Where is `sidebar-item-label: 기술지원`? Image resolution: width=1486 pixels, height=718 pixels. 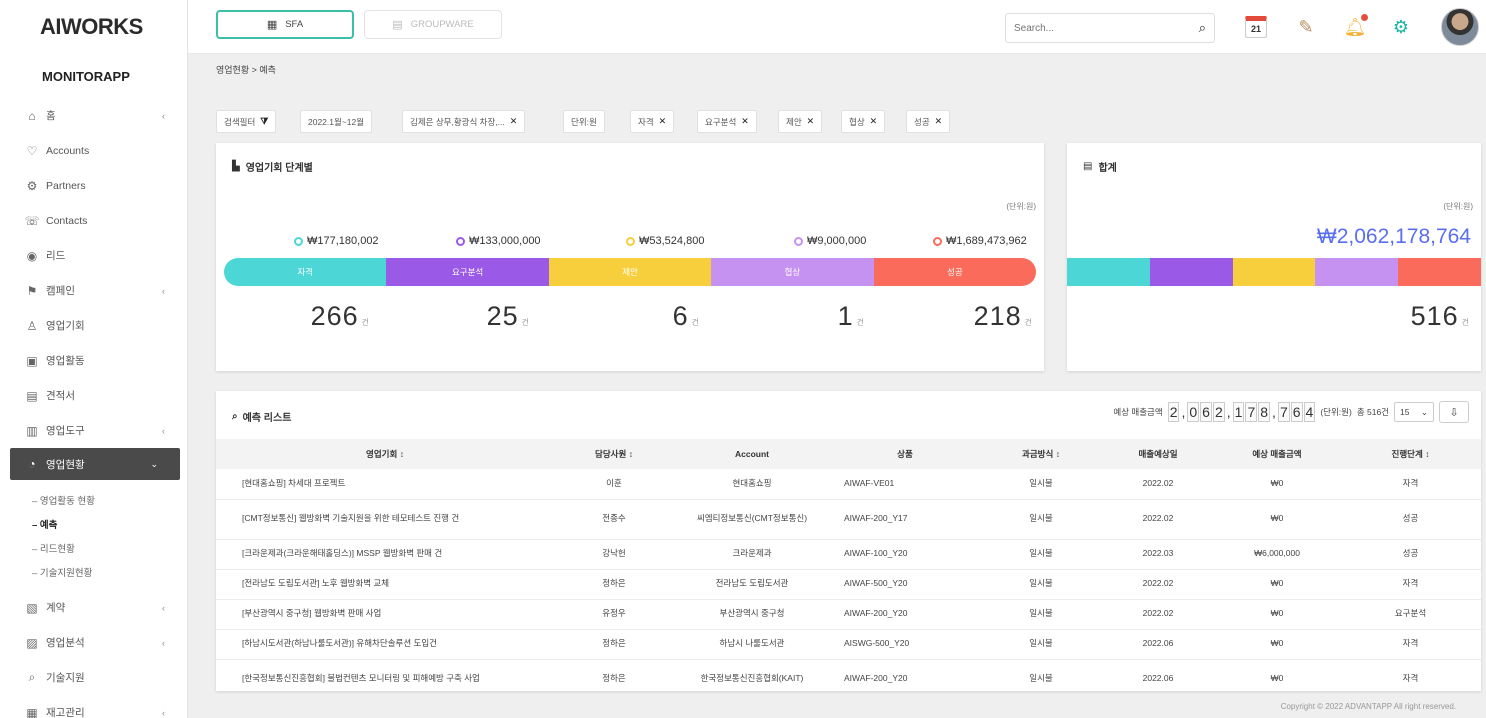
sidebar-item-label: 기술지원 is located at coordinates (65, 678).